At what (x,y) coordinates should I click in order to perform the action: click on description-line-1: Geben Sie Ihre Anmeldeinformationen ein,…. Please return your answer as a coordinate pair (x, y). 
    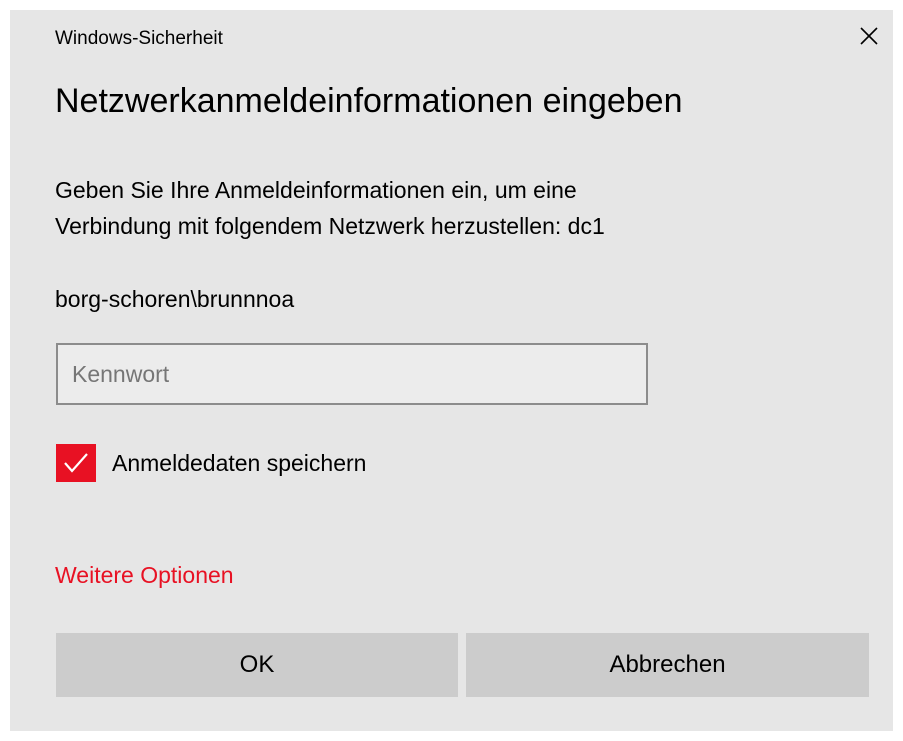
    Looking at the image, I should click on (316, 190).